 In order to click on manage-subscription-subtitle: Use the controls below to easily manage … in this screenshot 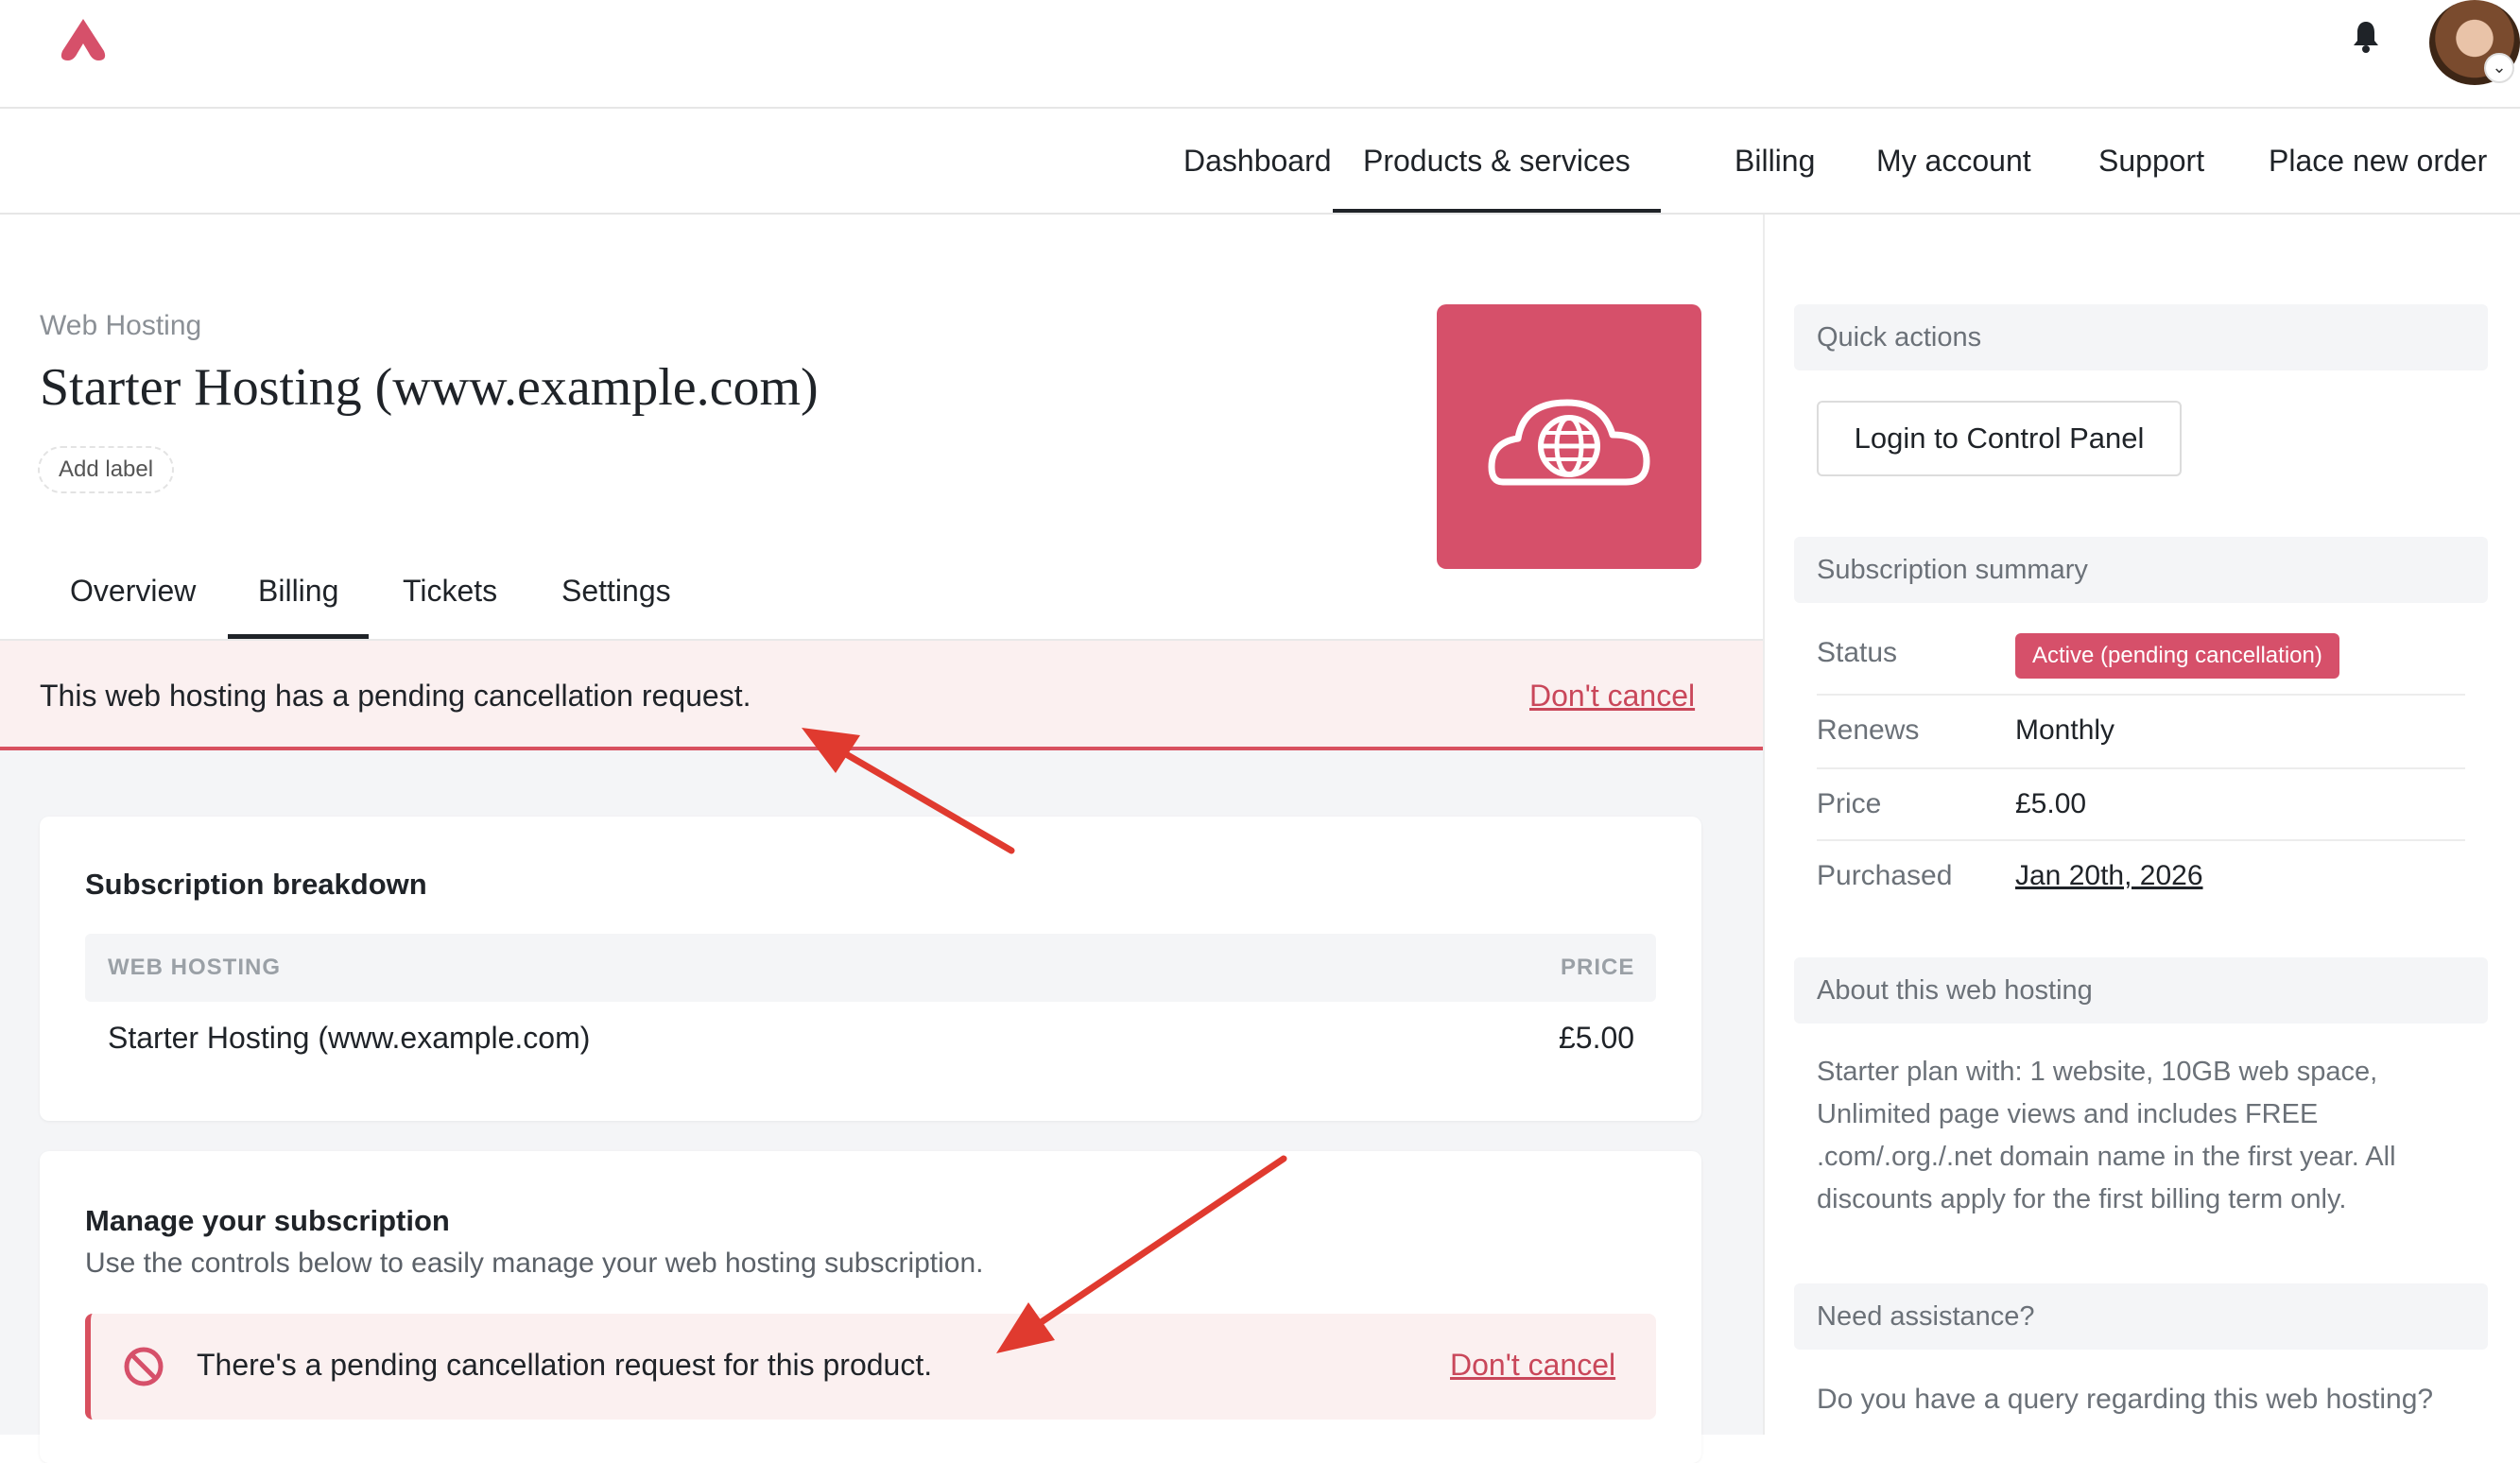, I will do `click(534, 1264)`.